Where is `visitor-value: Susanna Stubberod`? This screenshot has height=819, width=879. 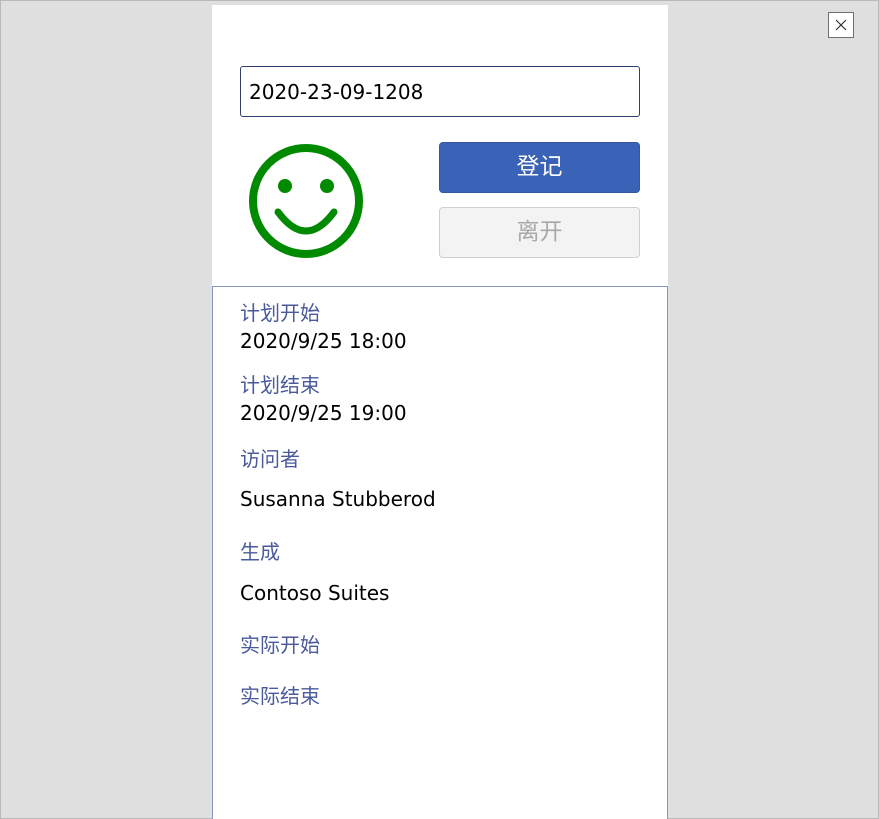 visitor-value: Susanna Stubberod is located at coordinates (338, 499).